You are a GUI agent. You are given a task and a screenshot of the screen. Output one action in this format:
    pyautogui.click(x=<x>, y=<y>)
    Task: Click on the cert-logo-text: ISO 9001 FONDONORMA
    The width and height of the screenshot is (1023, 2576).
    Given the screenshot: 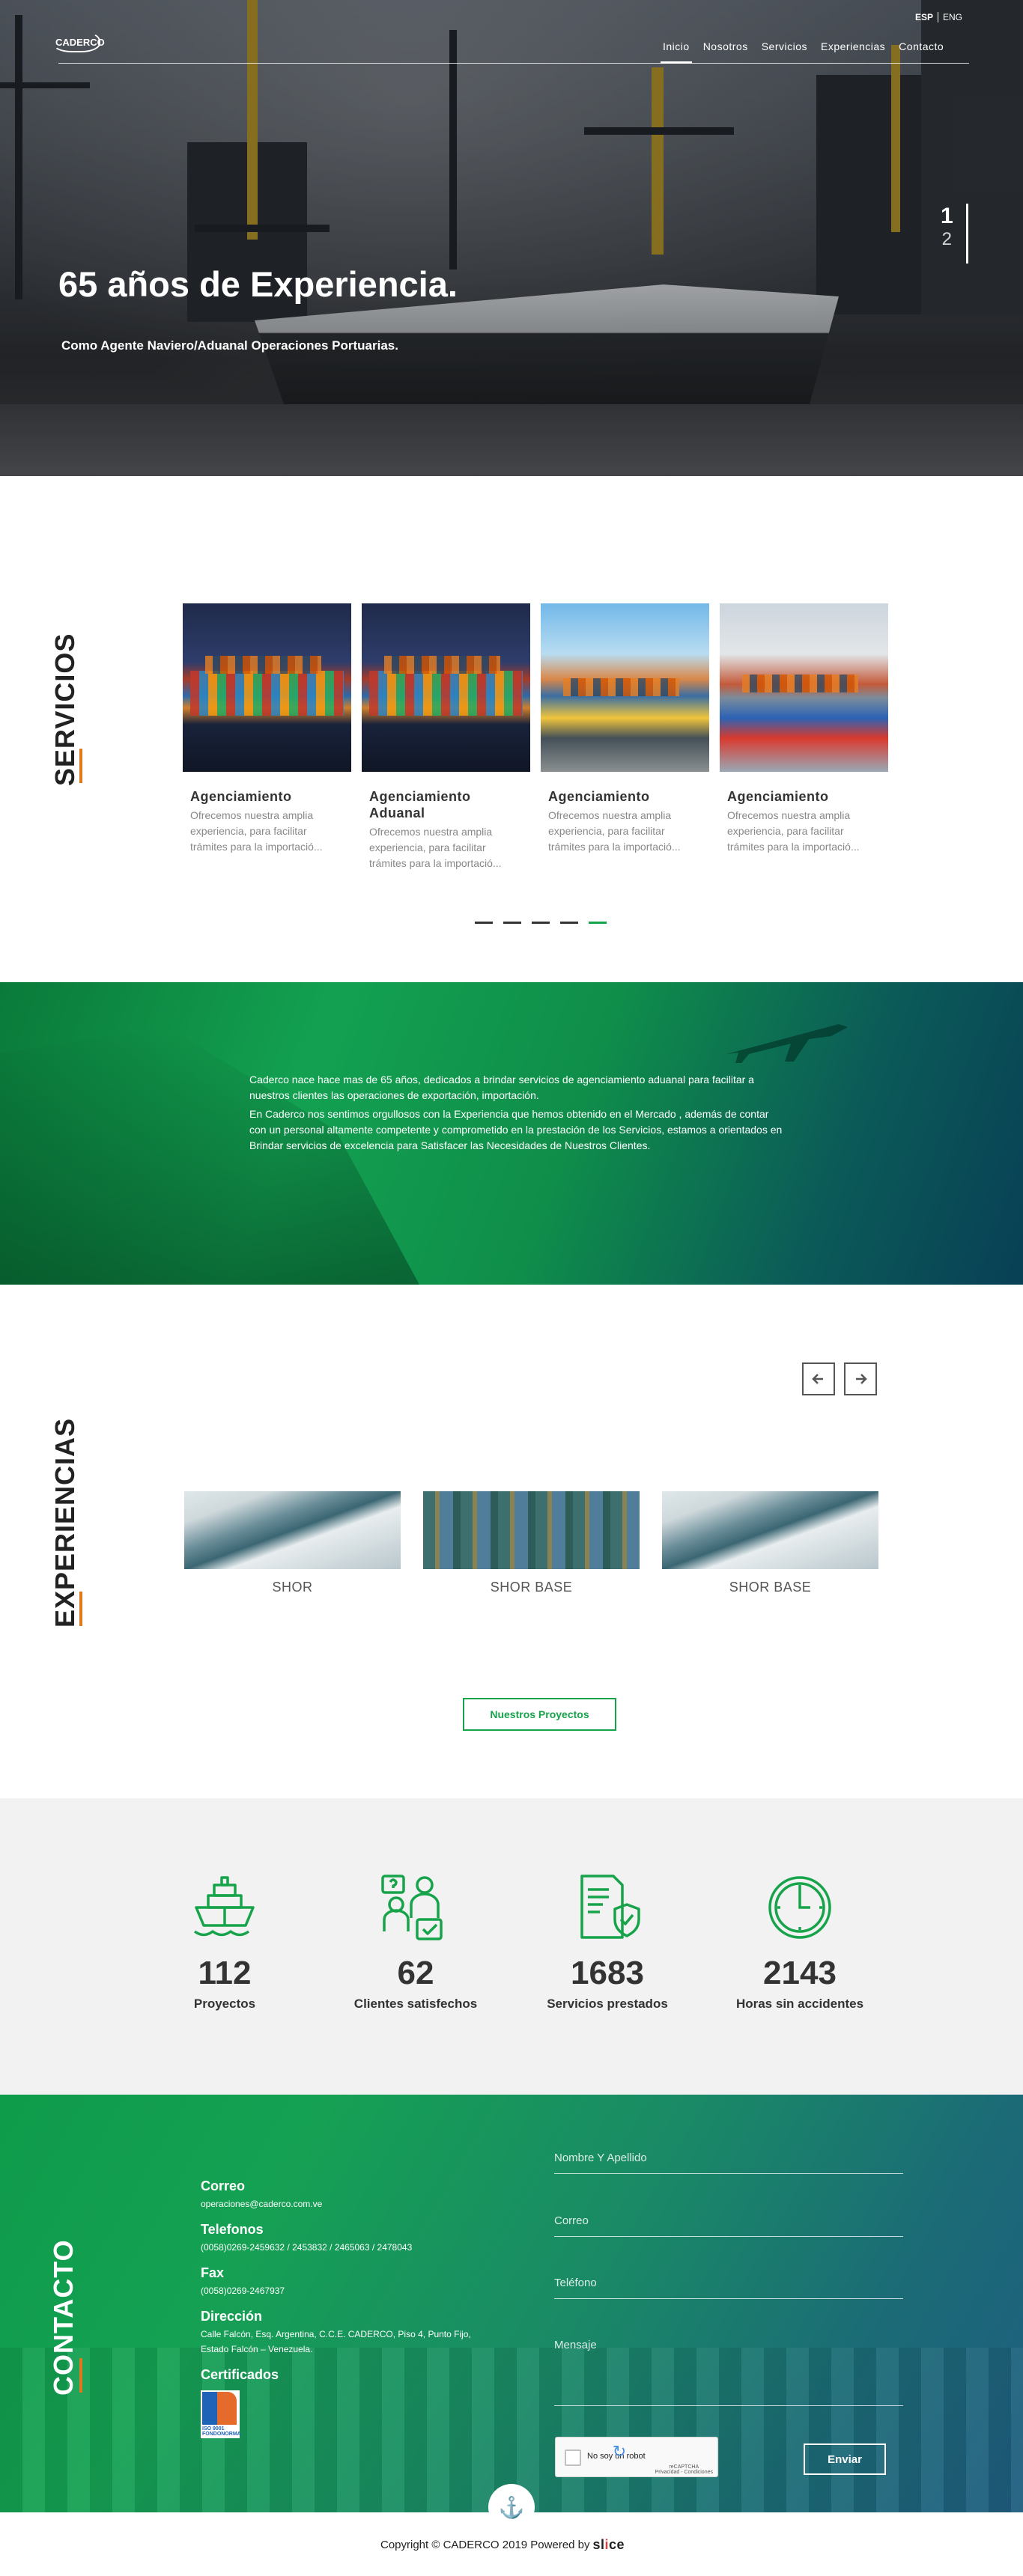 What is the action you would take?
    pyautogui.click(x=221, y=2431)
    